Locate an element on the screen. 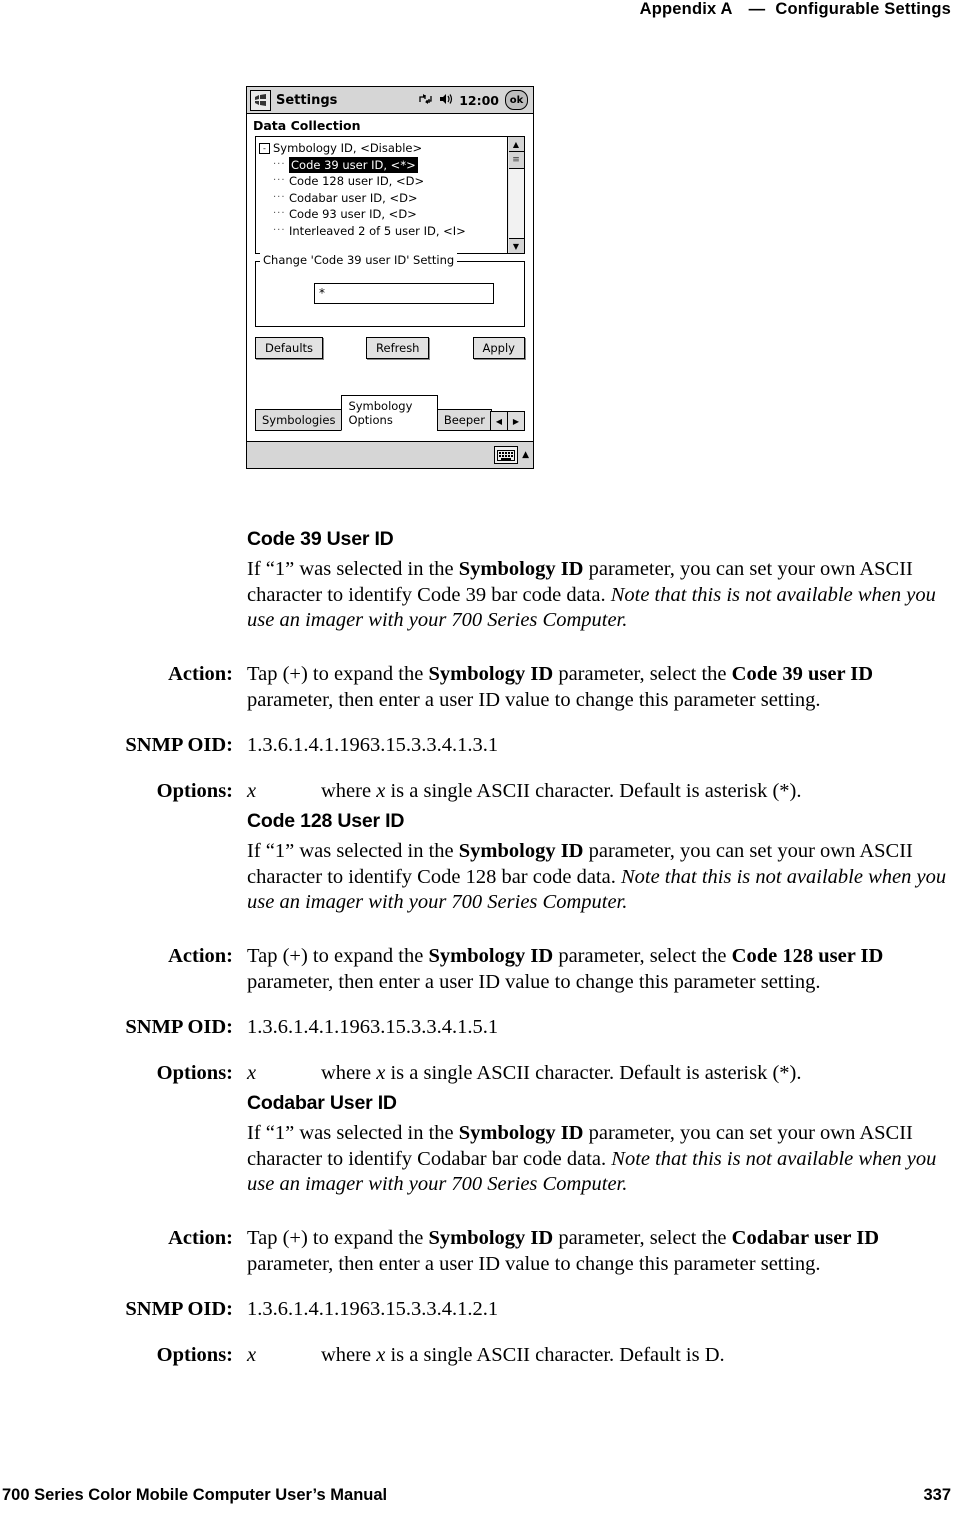 The width and height of the screenshot is (969, 1521). windows-logo-icon is located at coordinates (260, 100).